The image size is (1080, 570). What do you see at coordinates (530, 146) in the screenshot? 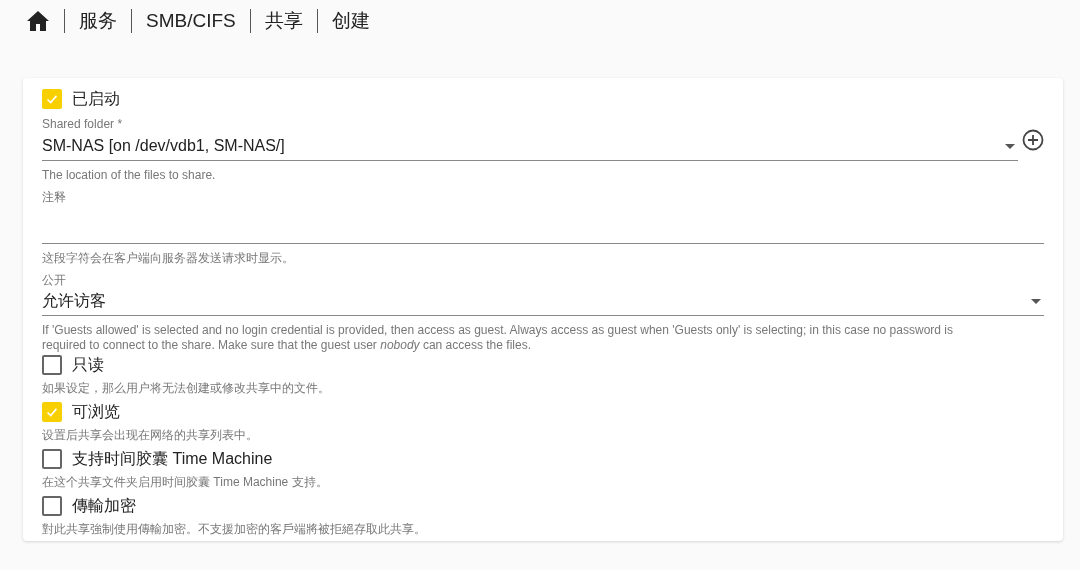
I see `select-field: SM-NAS [on /dev/vdb1, SM-NAS/]` at bounding box center [530, 146].